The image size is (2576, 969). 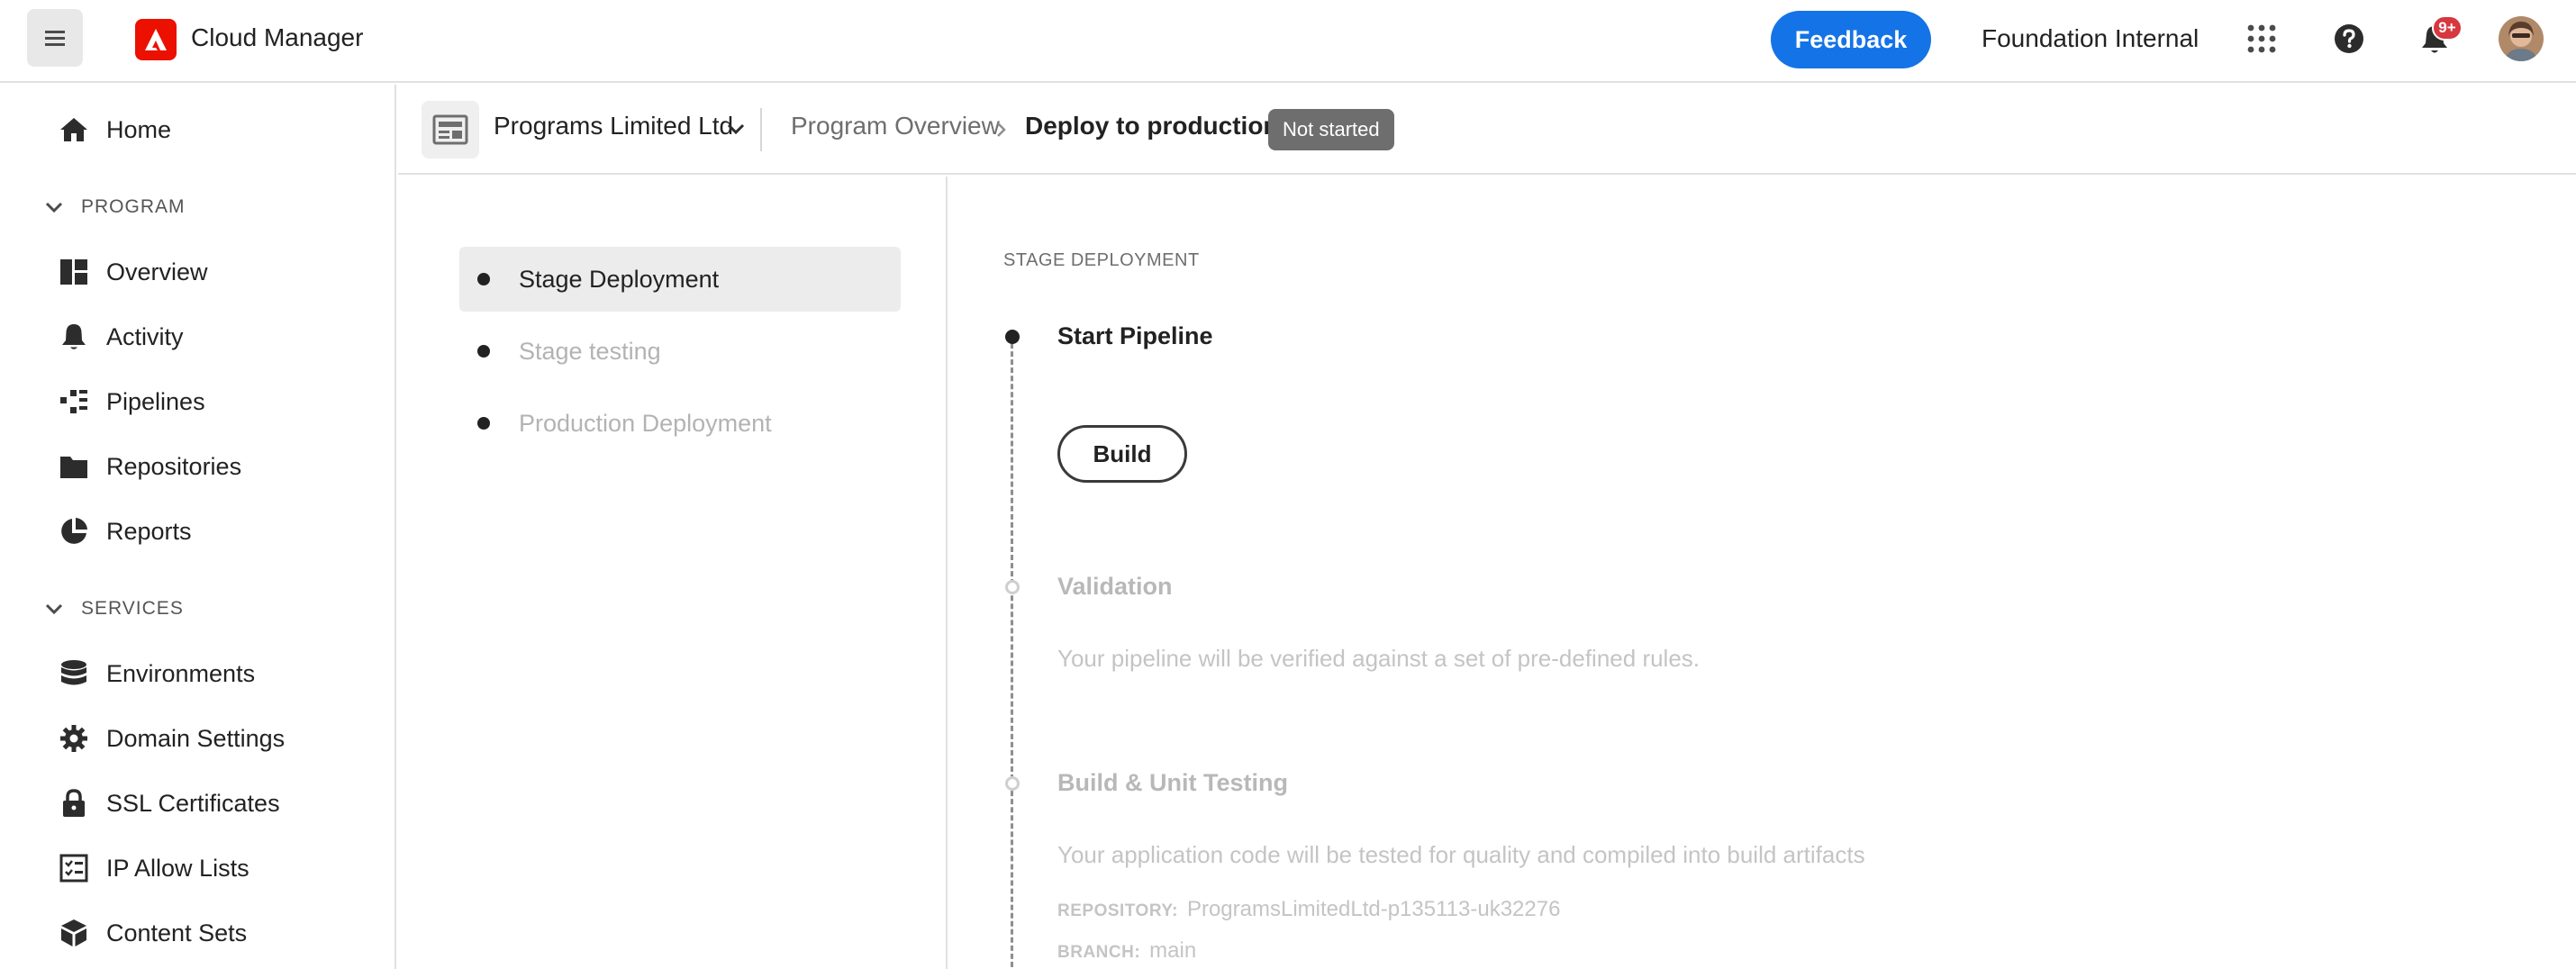 I want to click on sidebar-item-overview: Overview, so click(x=133, y=272).